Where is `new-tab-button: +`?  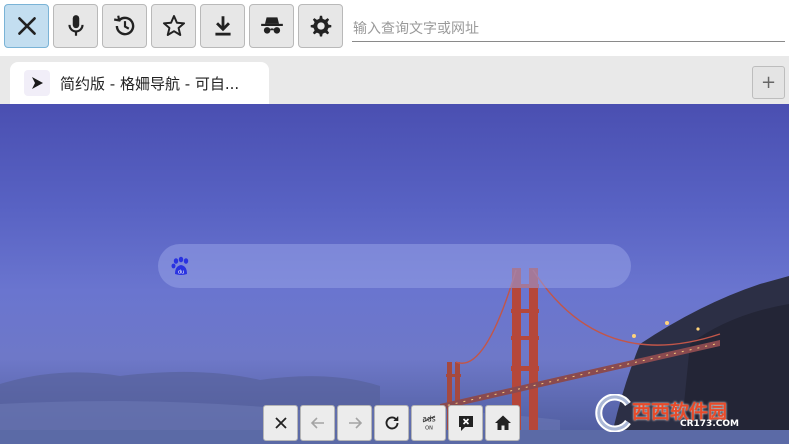 new-tab-button: + is located at coordinates (768, 82).